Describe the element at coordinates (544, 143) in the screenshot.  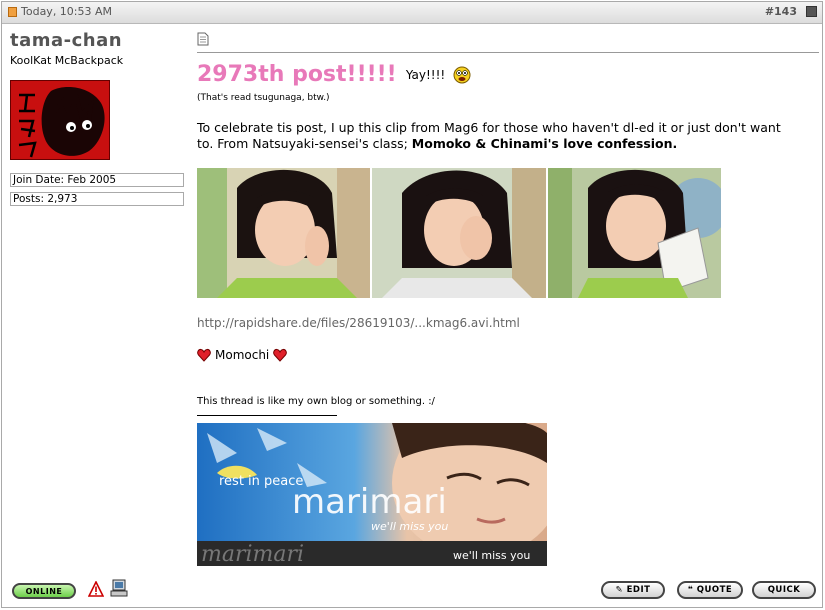
I see `post-paragraph-bold: Momoko & Chinami's love confession.` at that location.